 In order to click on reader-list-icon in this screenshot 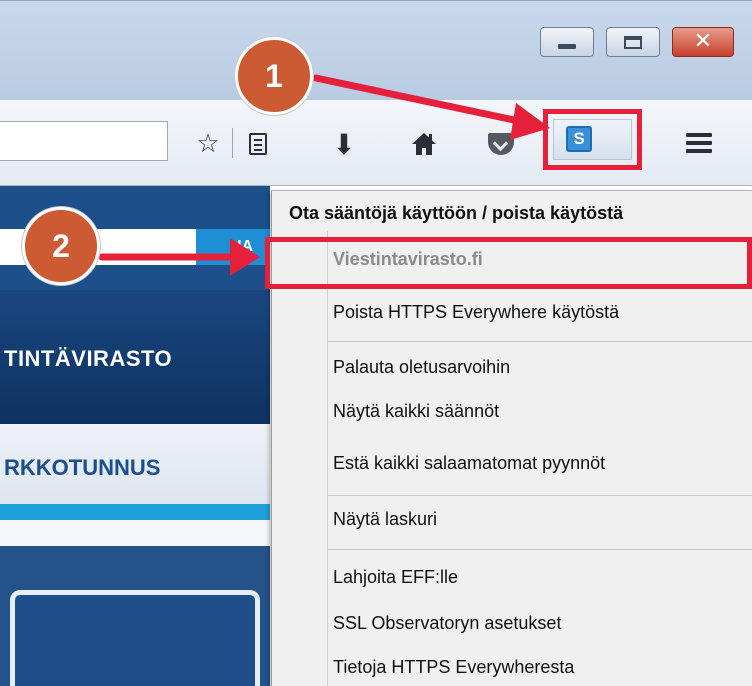, I will do `click(258, 144)`.